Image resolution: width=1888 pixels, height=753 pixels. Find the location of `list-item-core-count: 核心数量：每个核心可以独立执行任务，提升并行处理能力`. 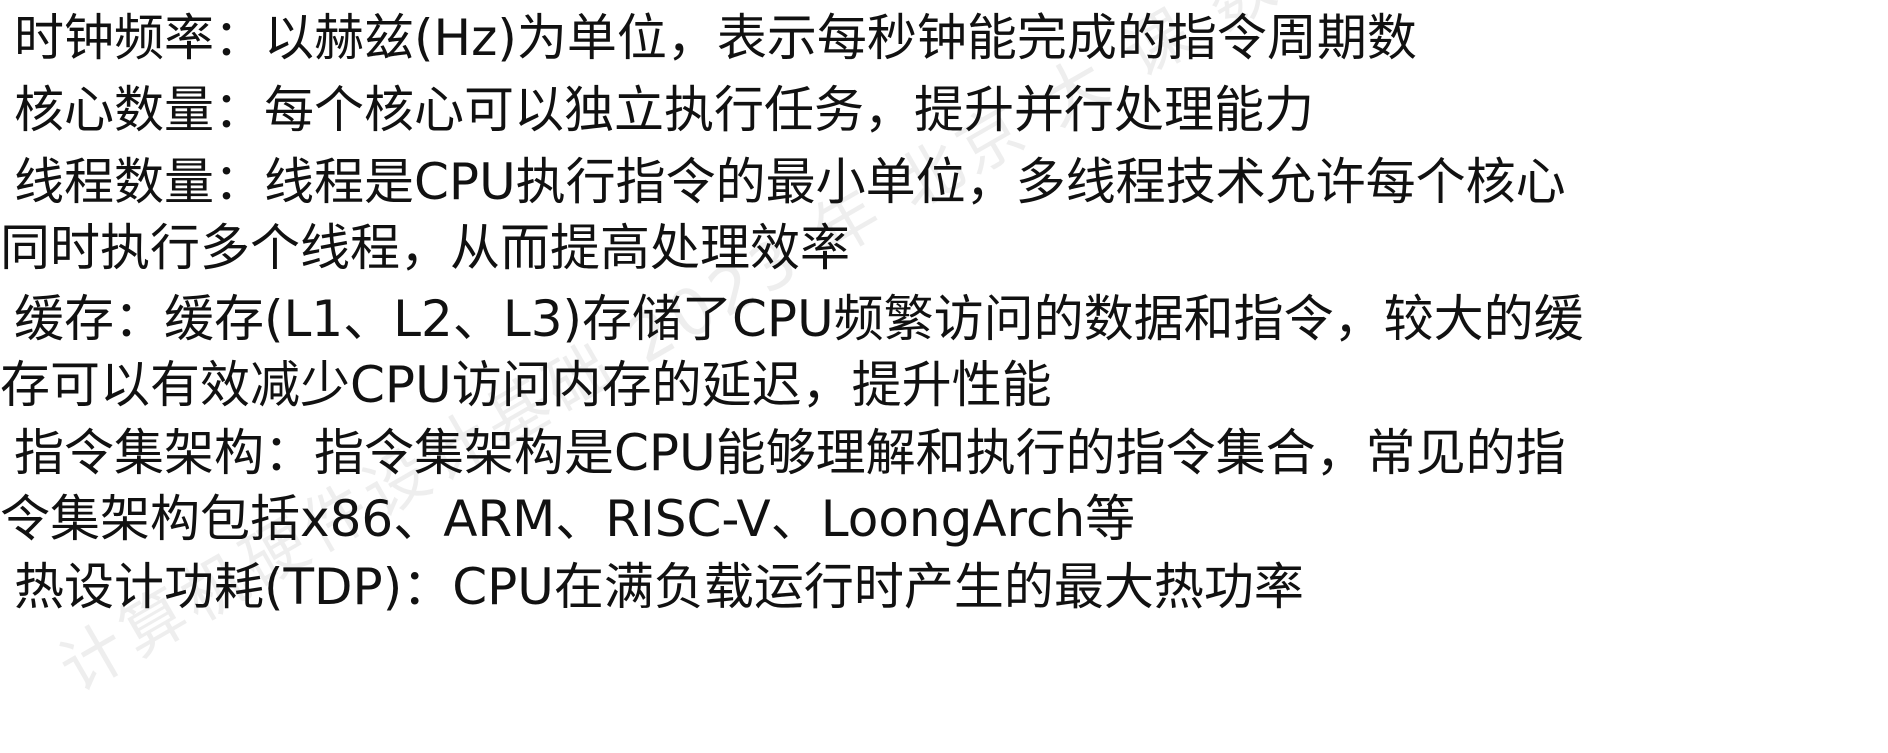

list-item-core-count: 核心数量：每个核心可以独立执行任务，提升并行处理能力 is located at coordinates (944, 110).